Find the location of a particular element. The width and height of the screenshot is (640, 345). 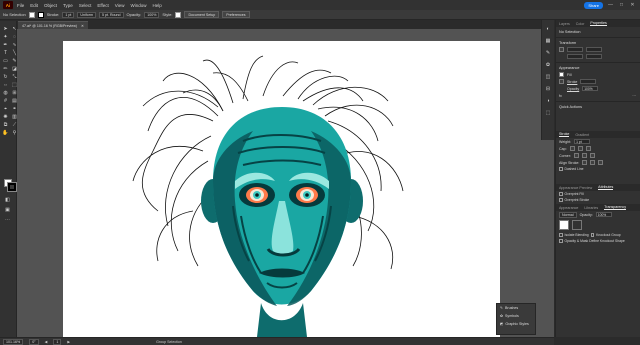

tab-stroke: Stroke is located at coordinates (564, 134).